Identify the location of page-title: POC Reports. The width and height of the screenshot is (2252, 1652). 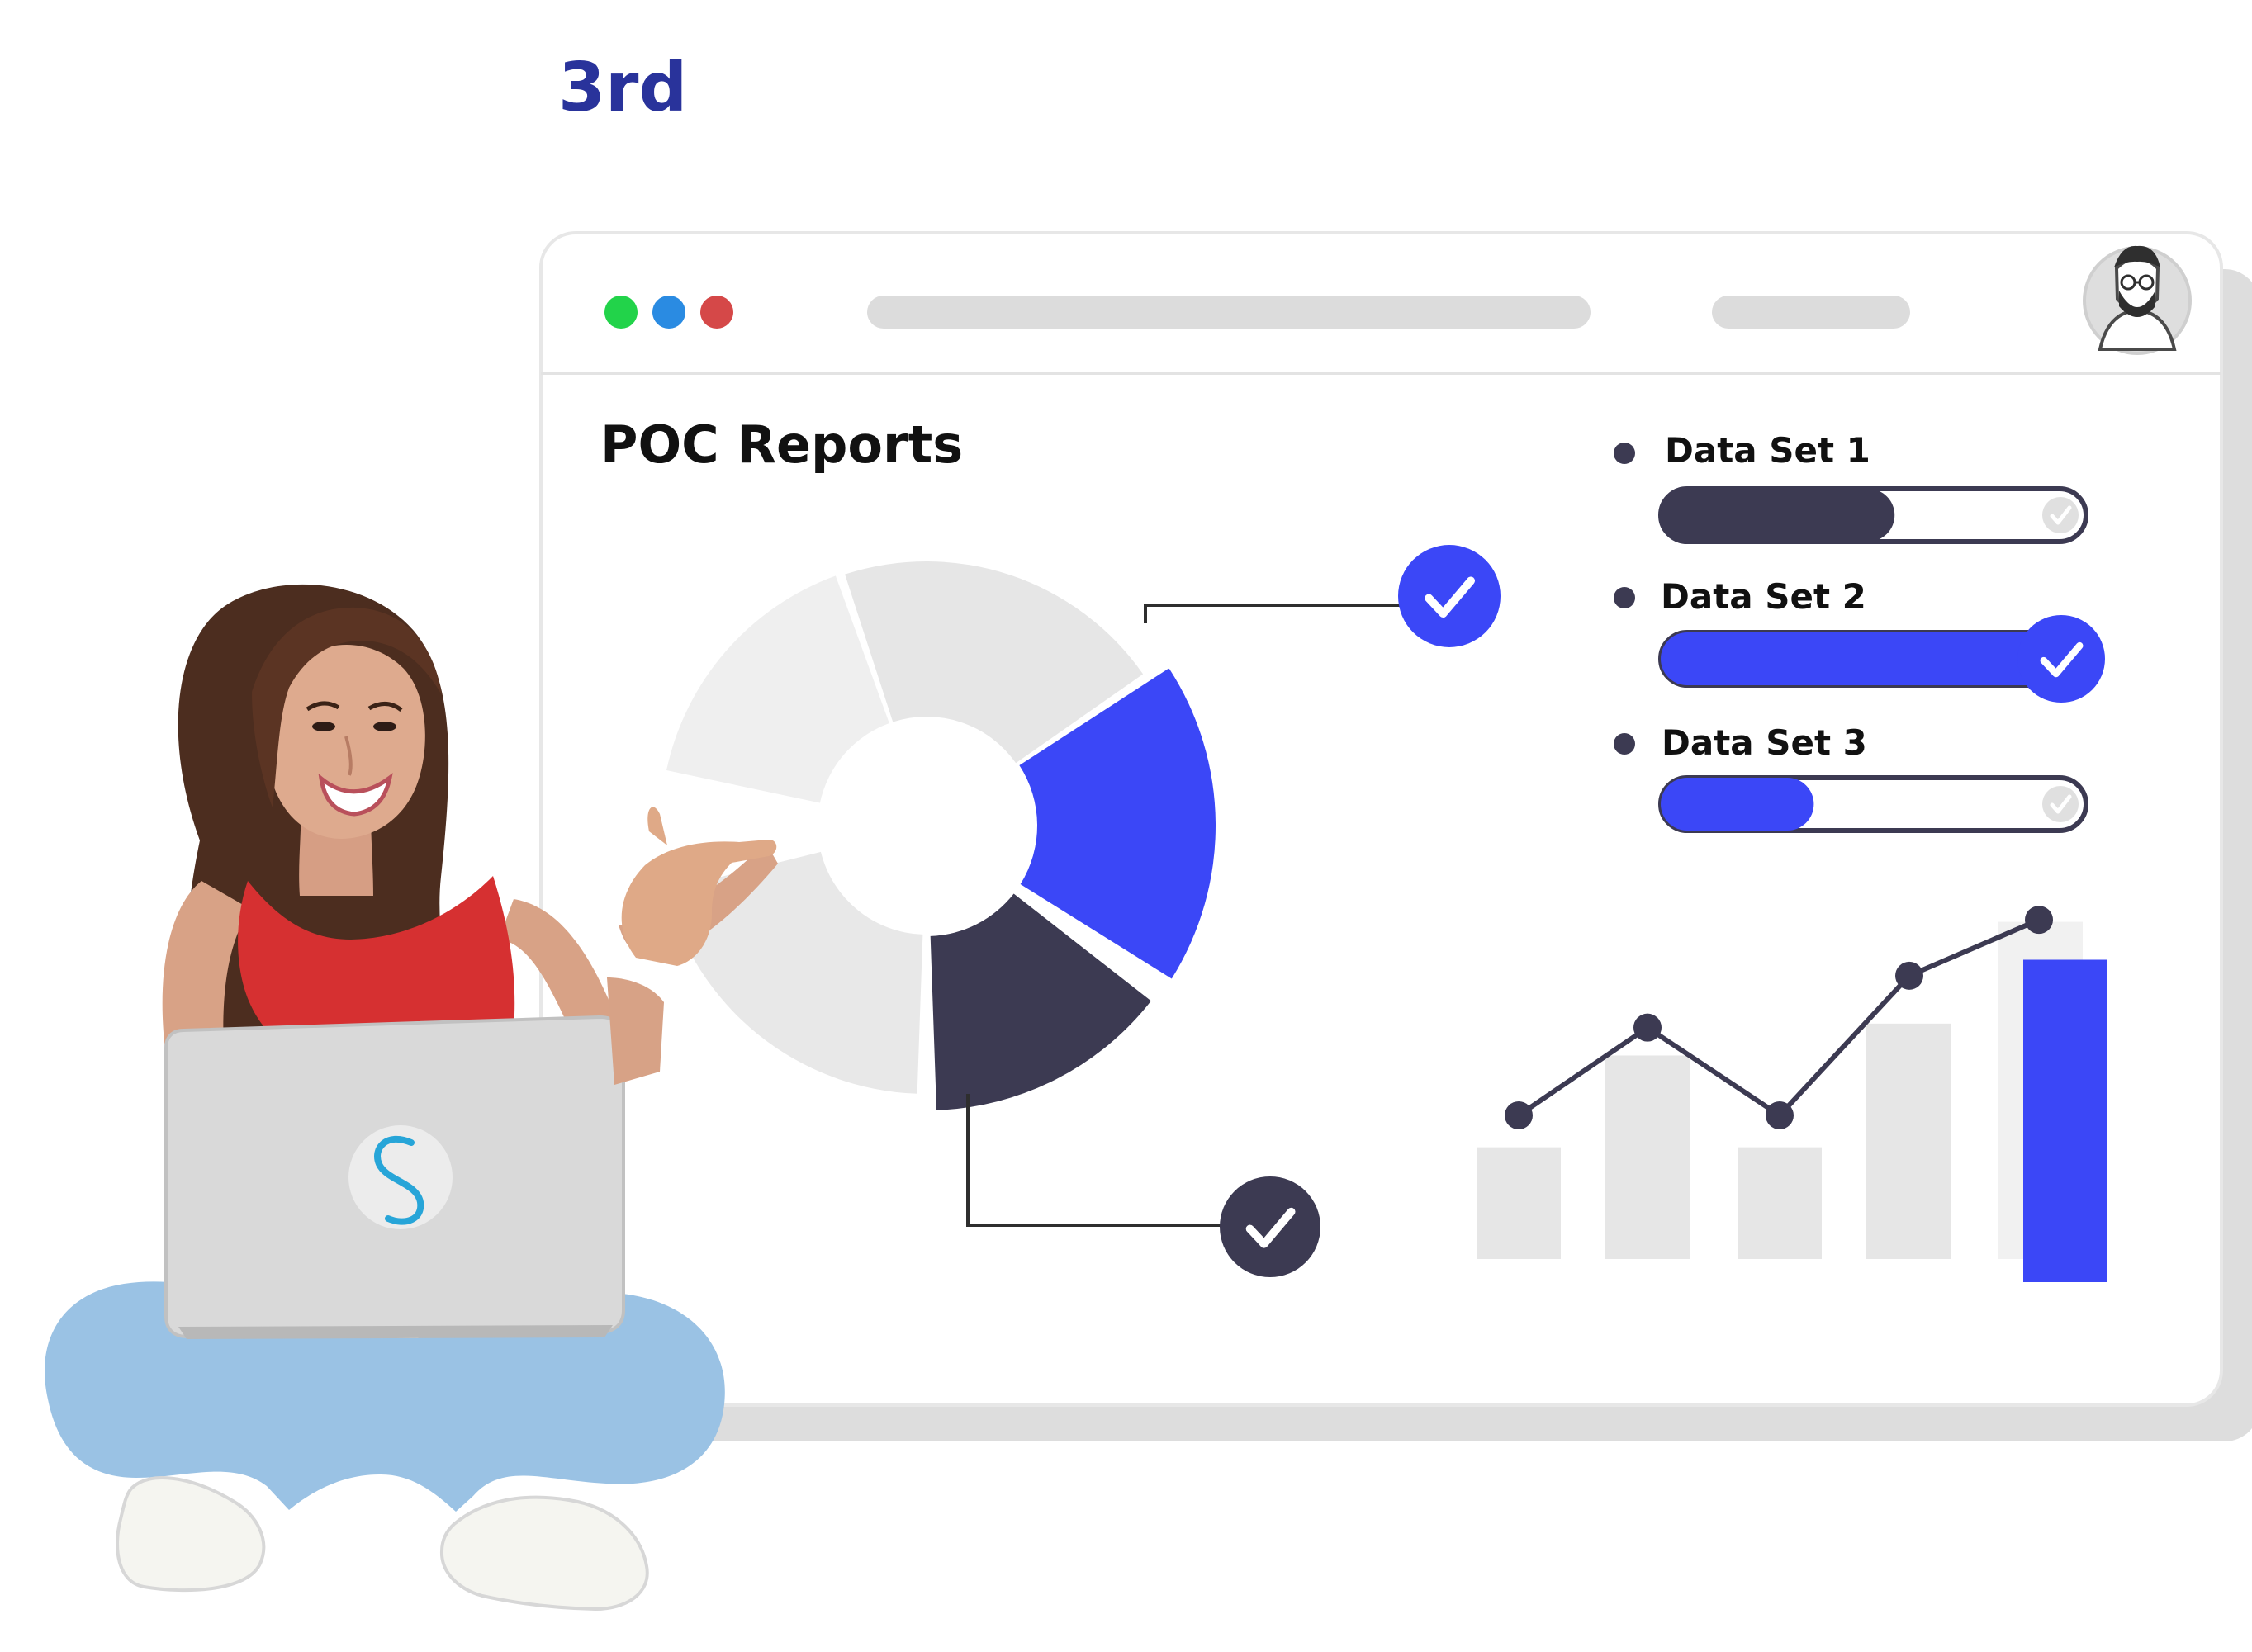
(781, 444).